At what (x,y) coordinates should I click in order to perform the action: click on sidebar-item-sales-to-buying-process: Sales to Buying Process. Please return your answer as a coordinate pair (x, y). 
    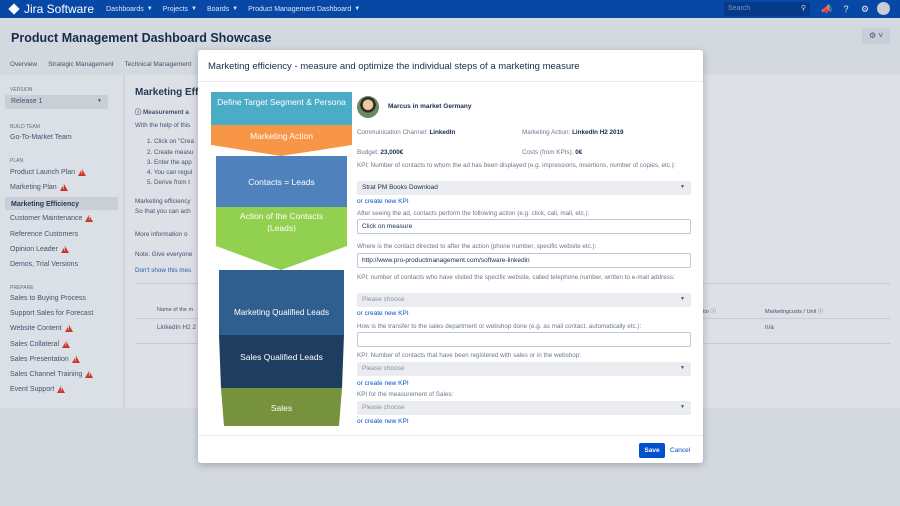
    Looking at the image, I should click on (48, 298).